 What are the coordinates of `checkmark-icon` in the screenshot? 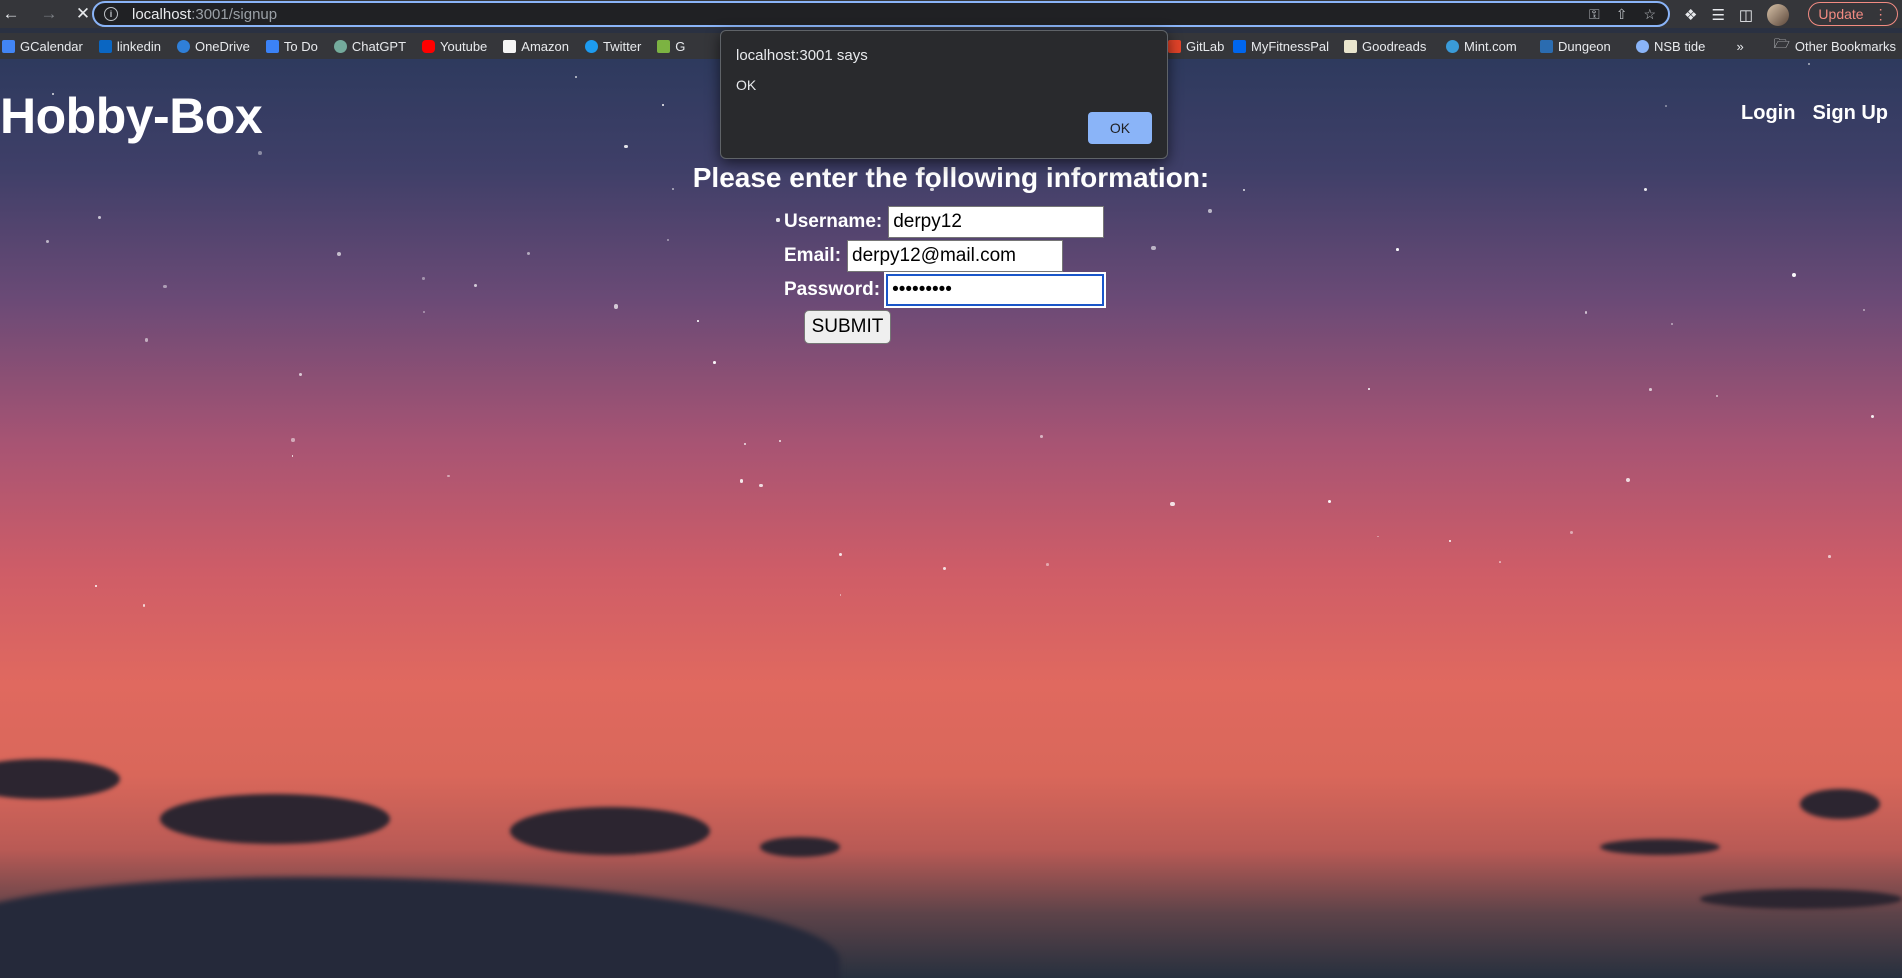 It's located at (272, 46).